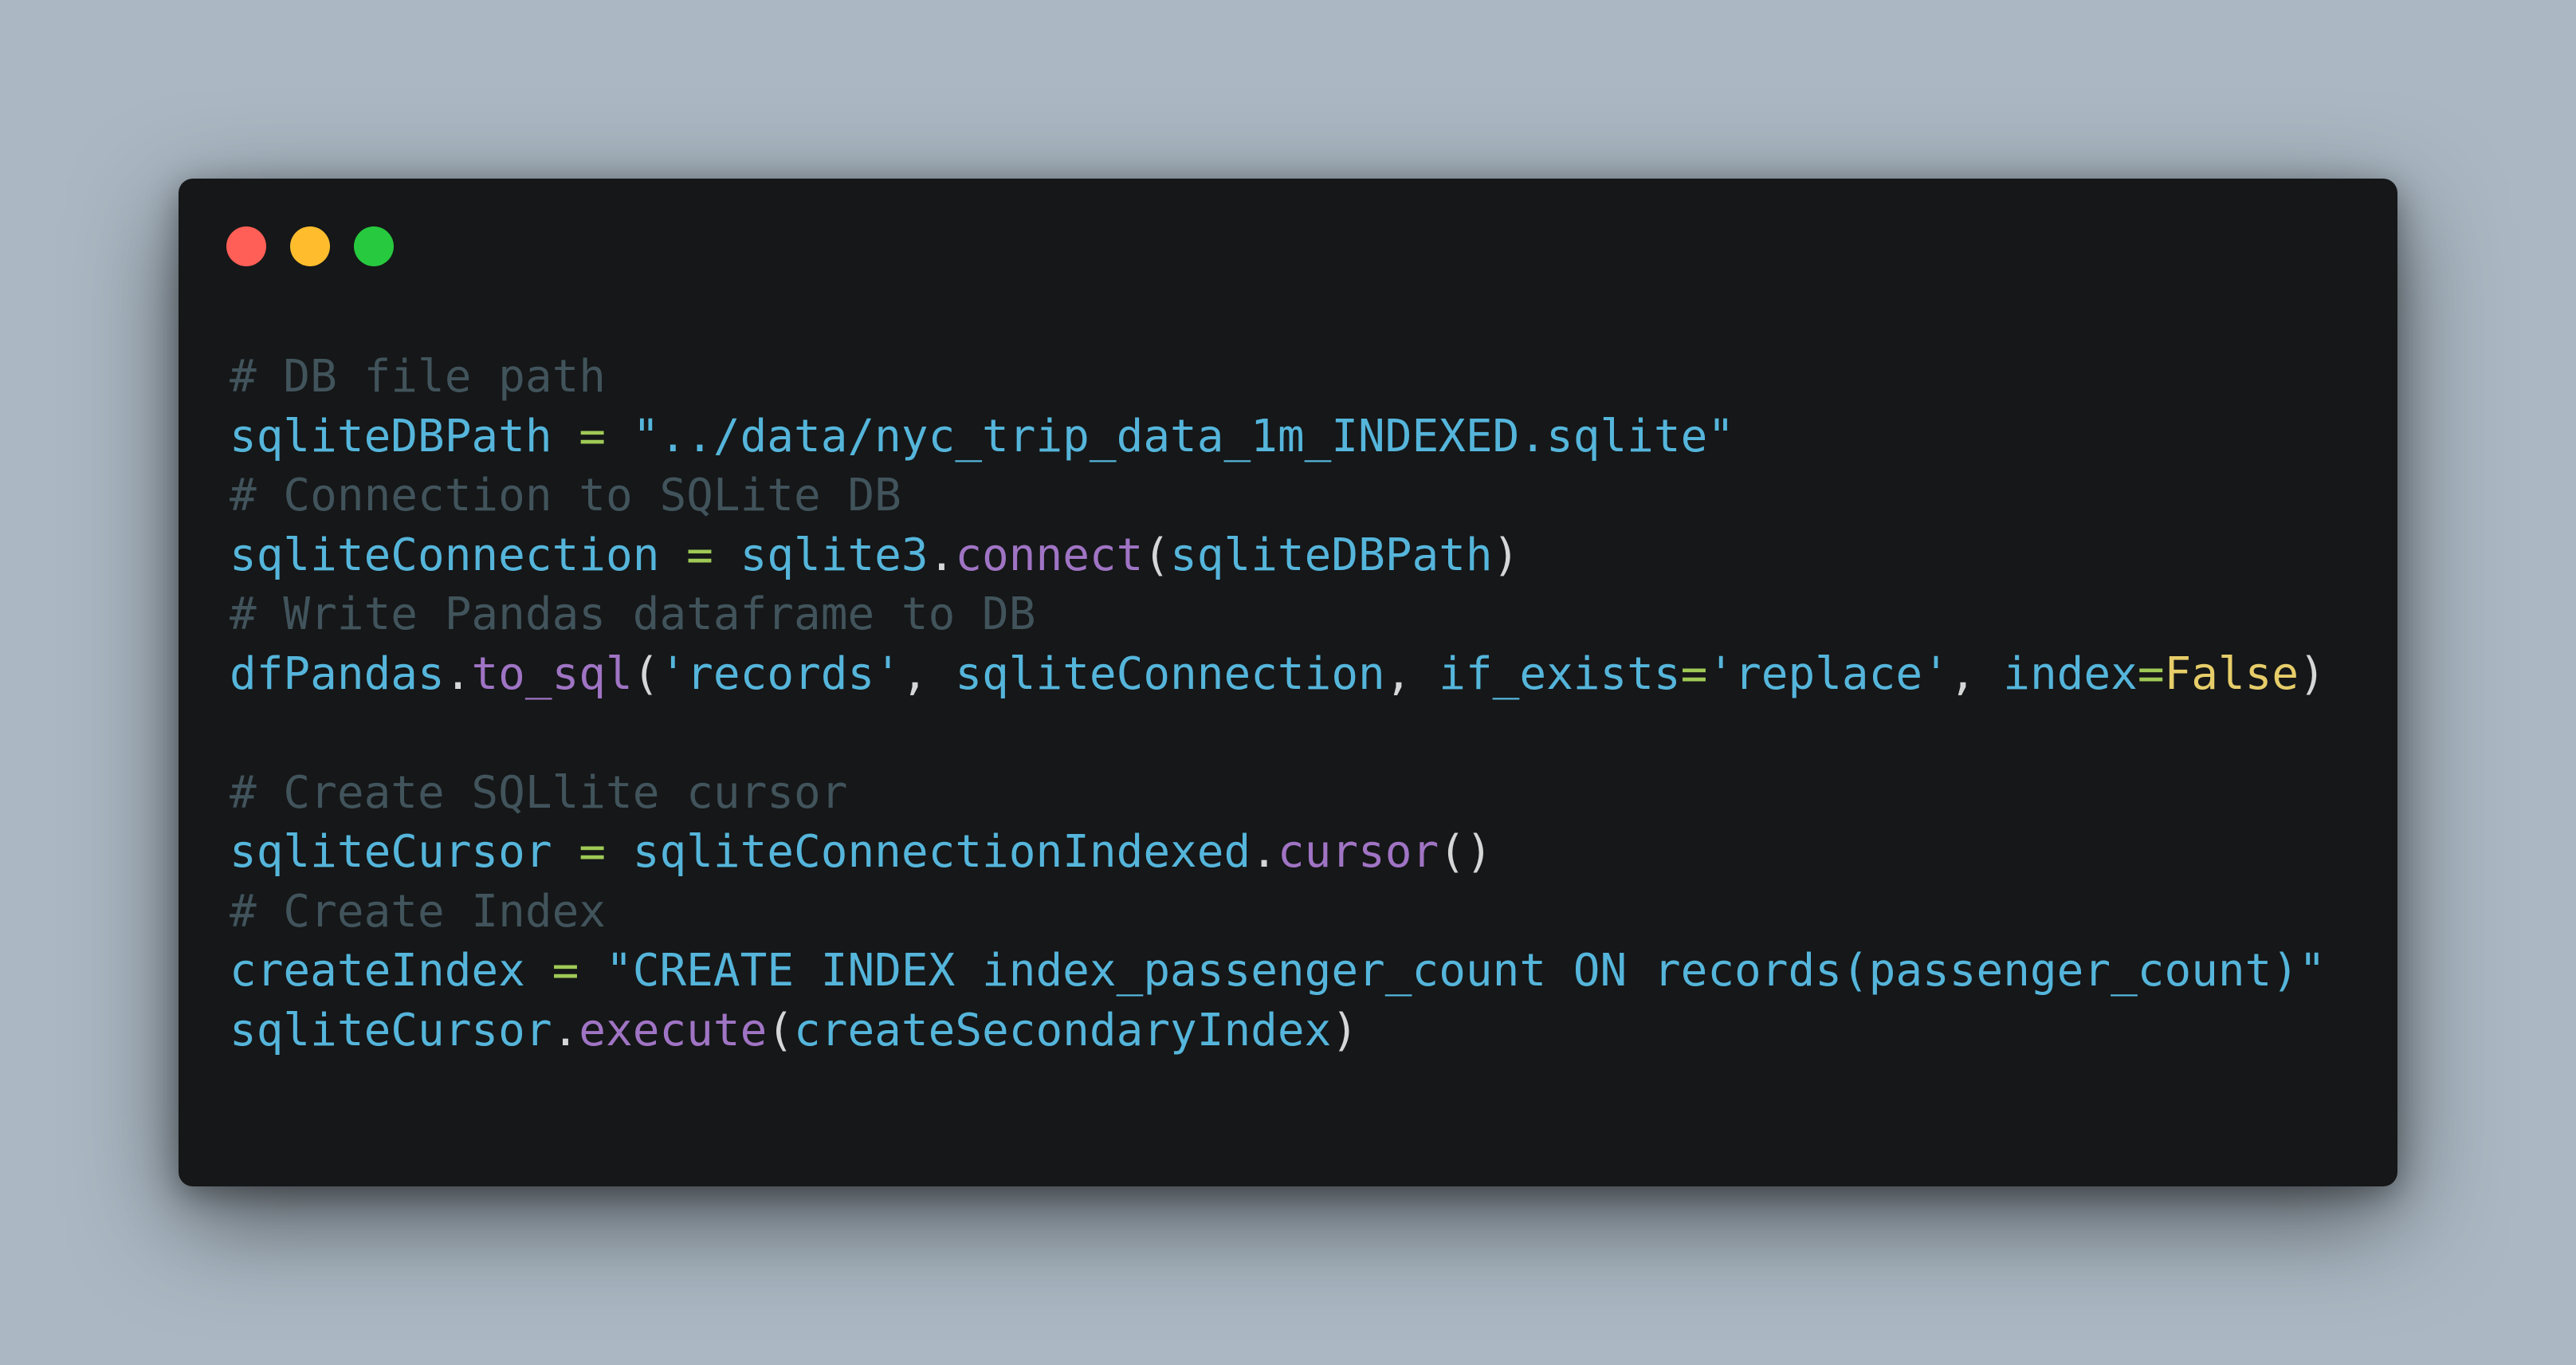  Describe the element at coordinates (1278, 496) in the screenshot. I see `code-line: # Connection to SQLite DB` at that location.